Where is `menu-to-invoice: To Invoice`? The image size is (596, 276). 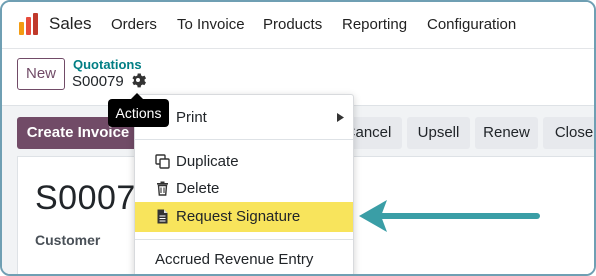 menu-to-invoice: To Invoice is located at coordinates (211, 24).